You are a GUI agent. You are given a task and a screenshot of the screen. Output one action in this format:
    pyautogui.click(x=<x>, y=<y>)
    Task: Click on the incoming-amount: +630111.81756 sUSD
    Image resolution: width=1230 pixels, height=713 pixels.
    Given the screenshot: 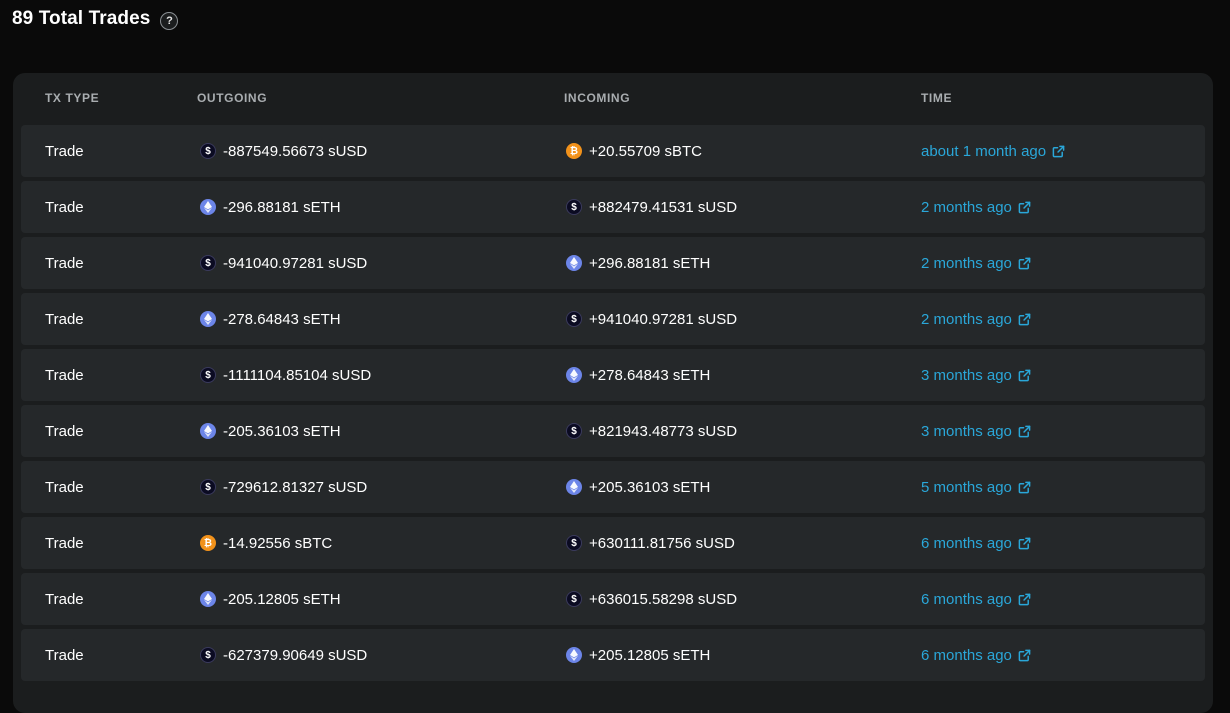 What is the action you would take?
    pyautogui.click(x=662, y=543)
    